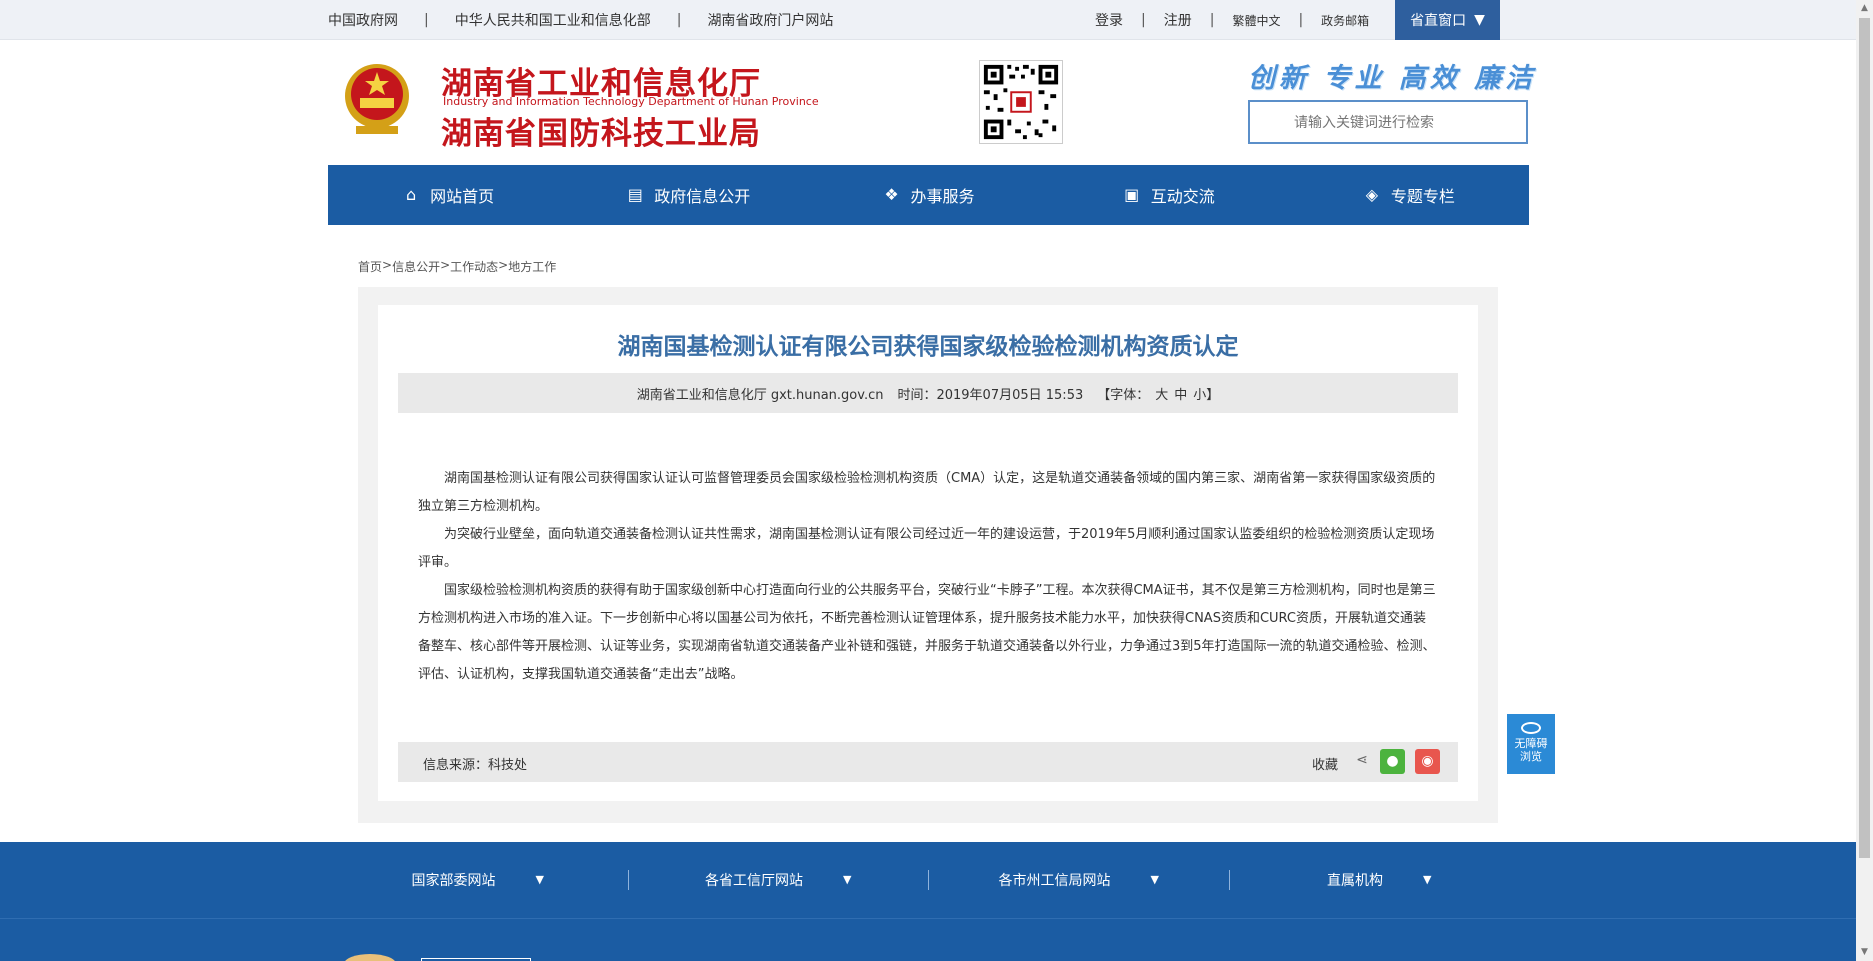  I want to click on footer-divider, so click(928, 918).